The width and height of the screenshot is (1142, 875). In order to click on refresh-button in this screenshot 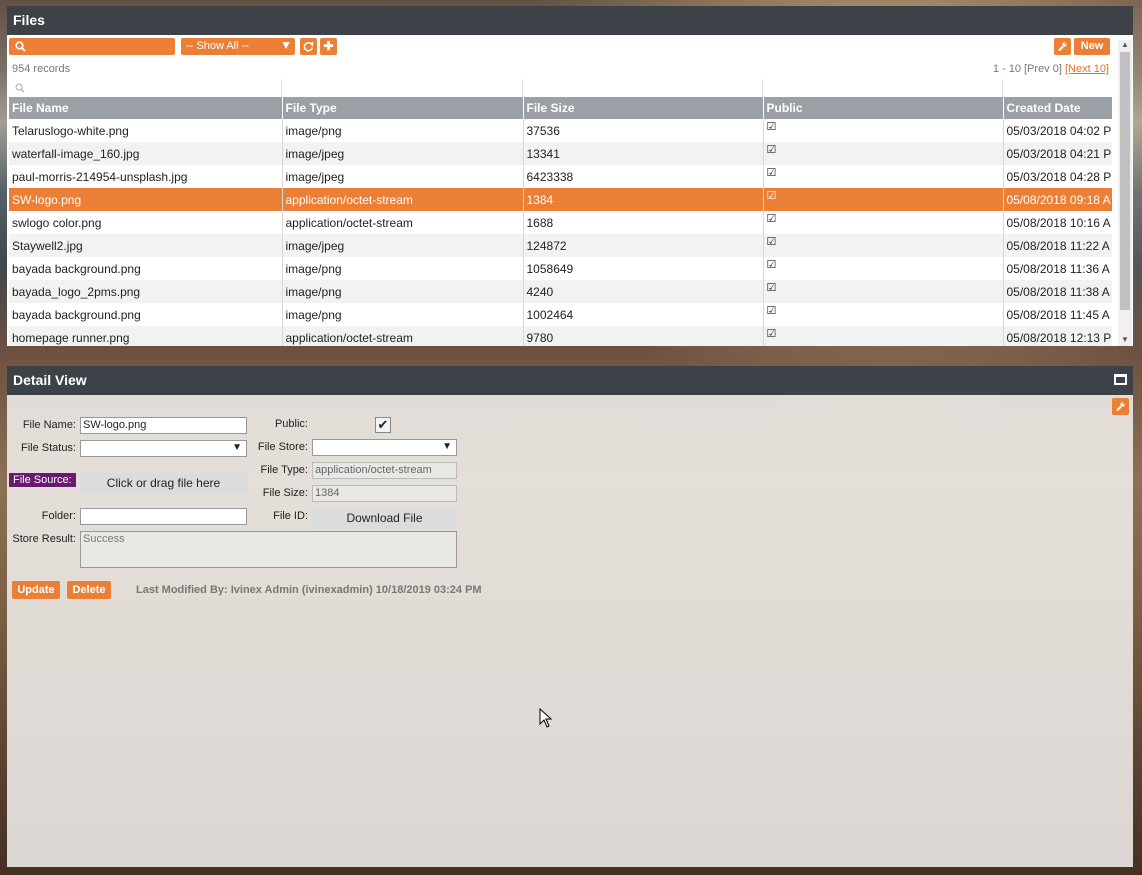, I will do `click(308, 46)`.